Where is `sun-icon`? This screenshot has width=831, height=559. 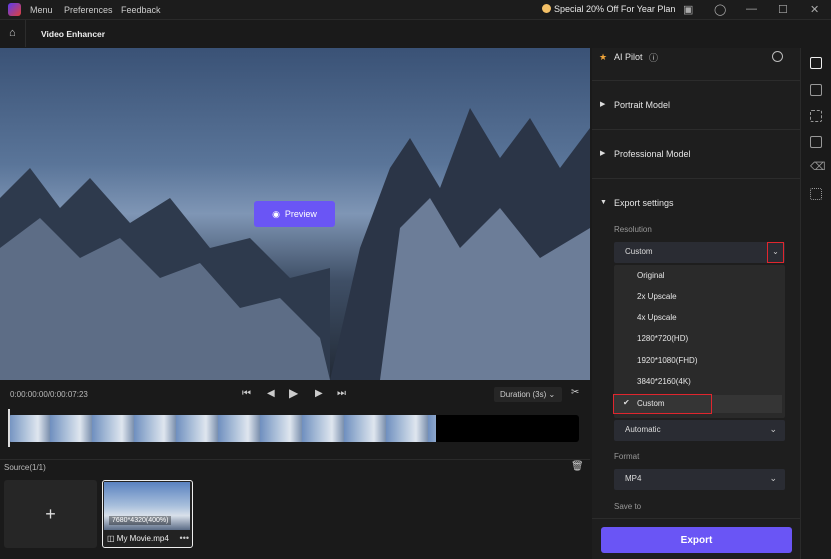
sun-icon is located at coordinates (546, 8).